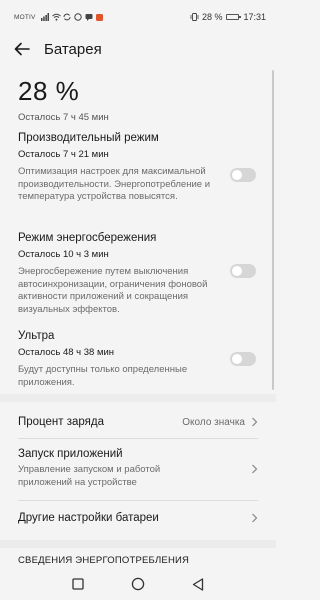  I want to click on mode-remaining: Осталось 48 ч 38 мин, so click(66, 352).